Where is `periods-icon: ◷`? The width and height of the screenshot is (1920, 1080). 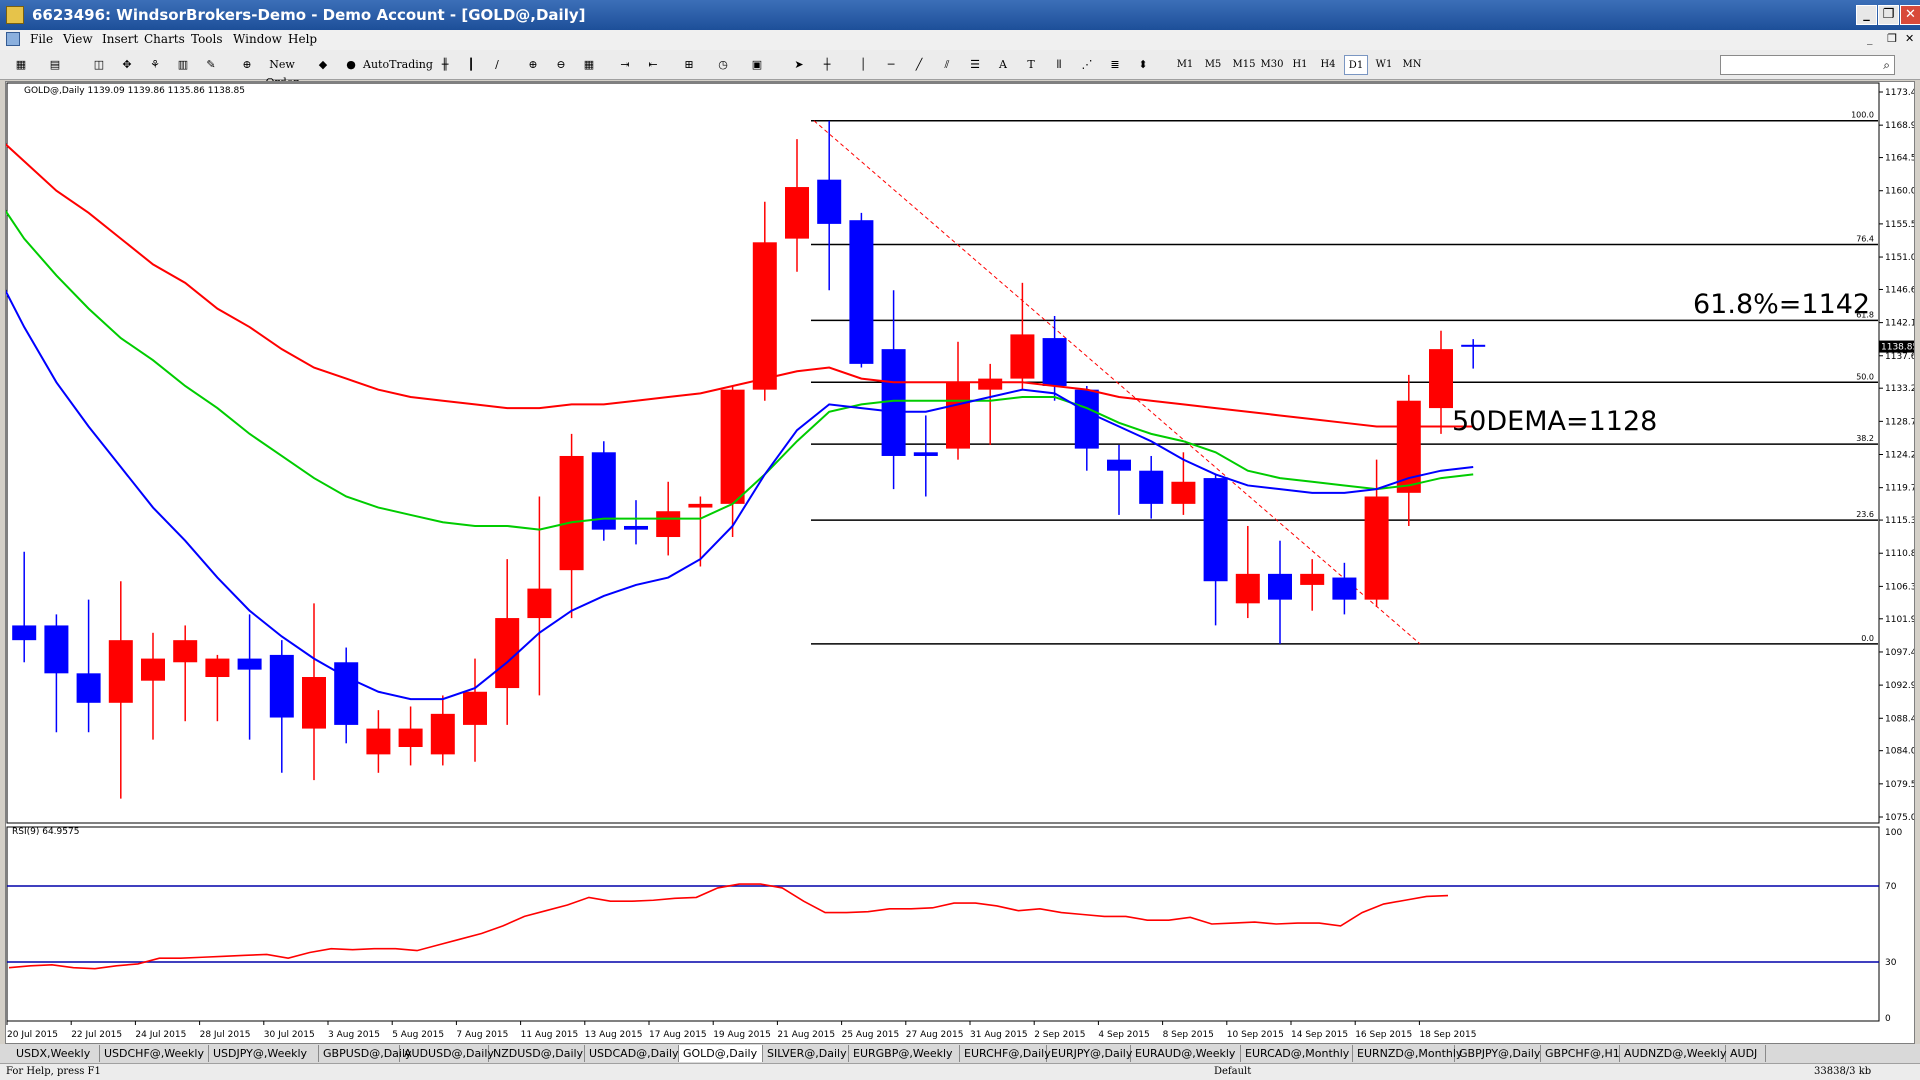 periods-icon: ◷ is located at coordinates (723, 65).